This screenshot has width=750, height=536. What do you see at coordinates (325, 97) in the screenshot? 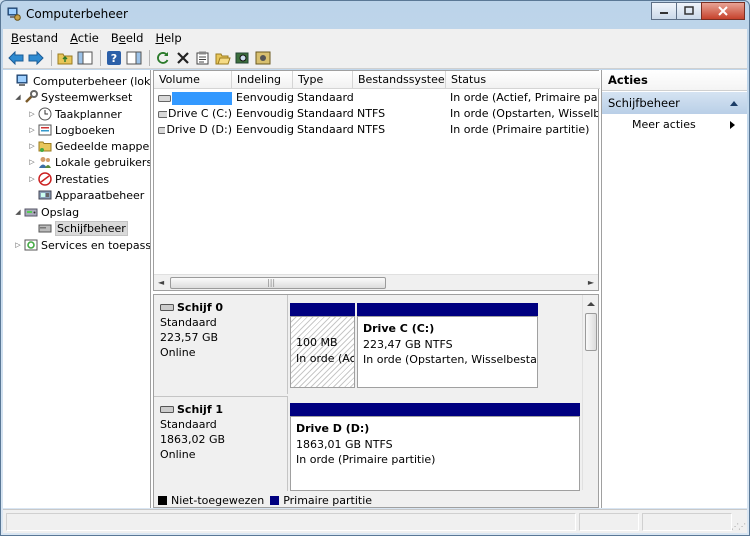
I see `cell-type: Standaard` at bounding box center [325, 97].